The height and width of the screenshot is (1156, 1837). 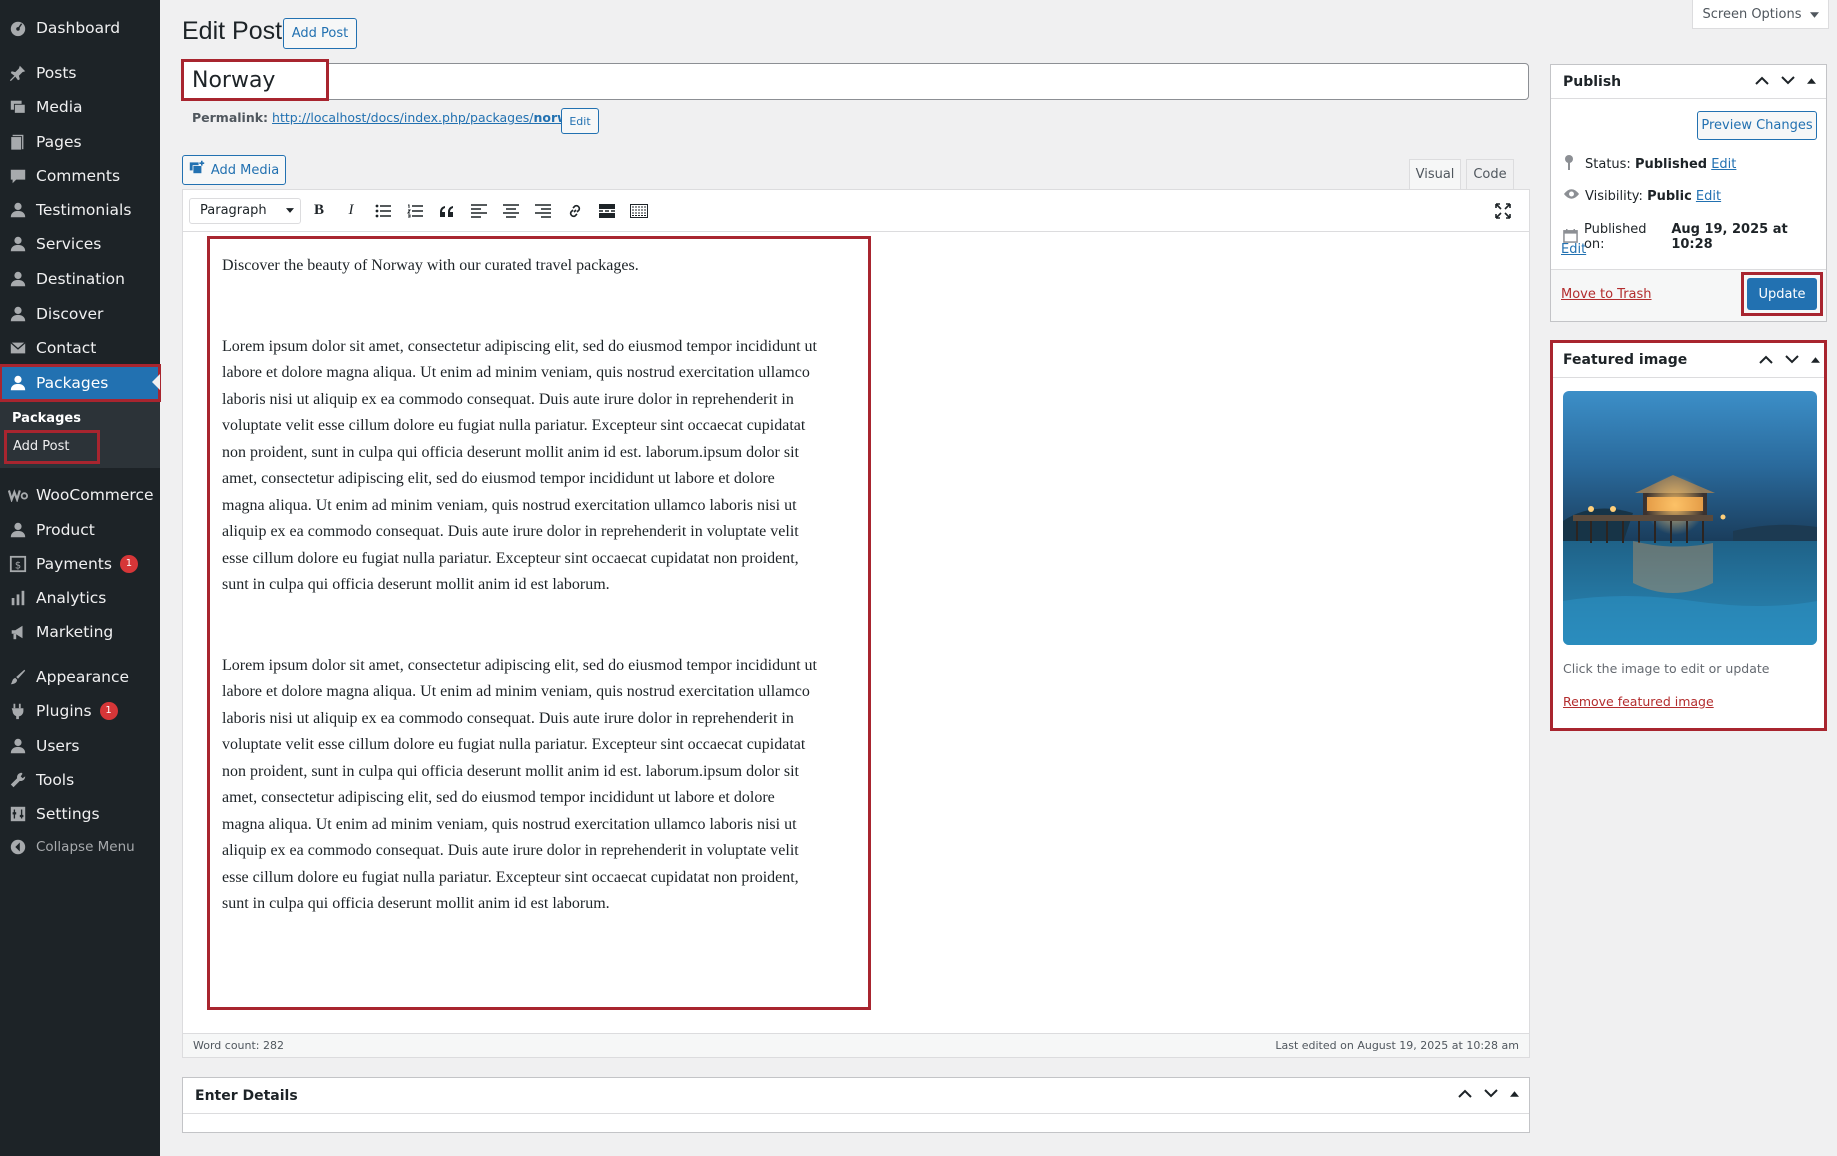 I want to click on sidebar-item-product: Product, so click(x=80, y=530).